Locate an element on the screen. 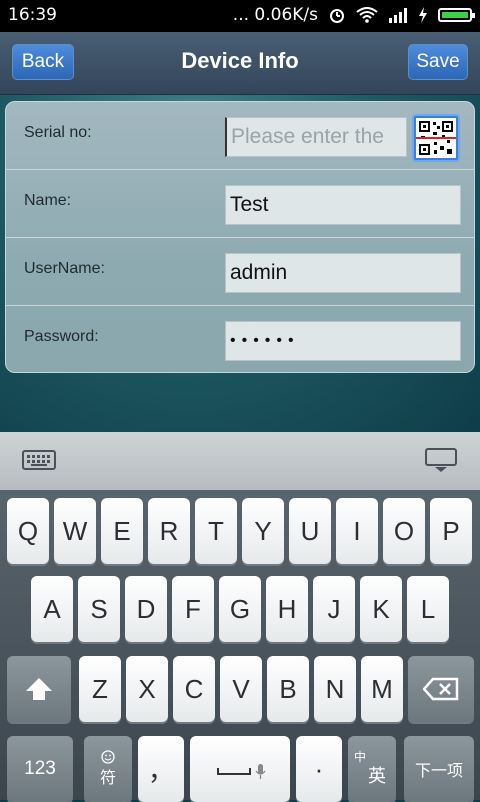 Image resolution: width=480 pixels, height=802 pixels. status-time: 16:39 is located at coordinates (32, 15).